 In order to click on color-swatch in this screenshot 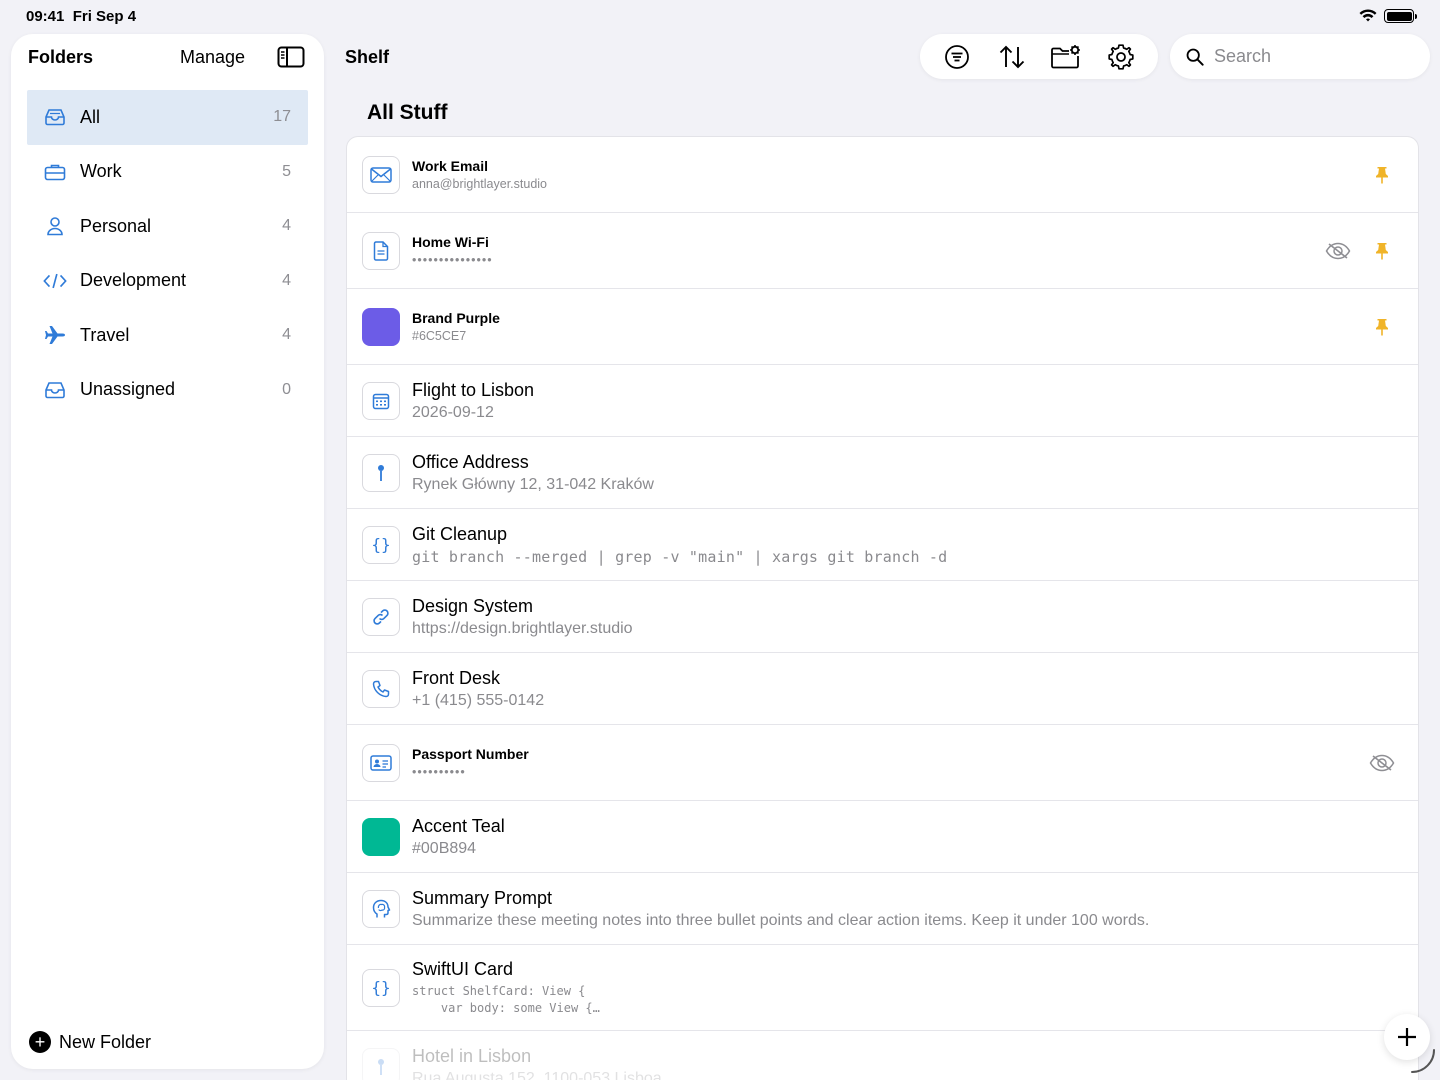, I will do `click(381, 836)`.